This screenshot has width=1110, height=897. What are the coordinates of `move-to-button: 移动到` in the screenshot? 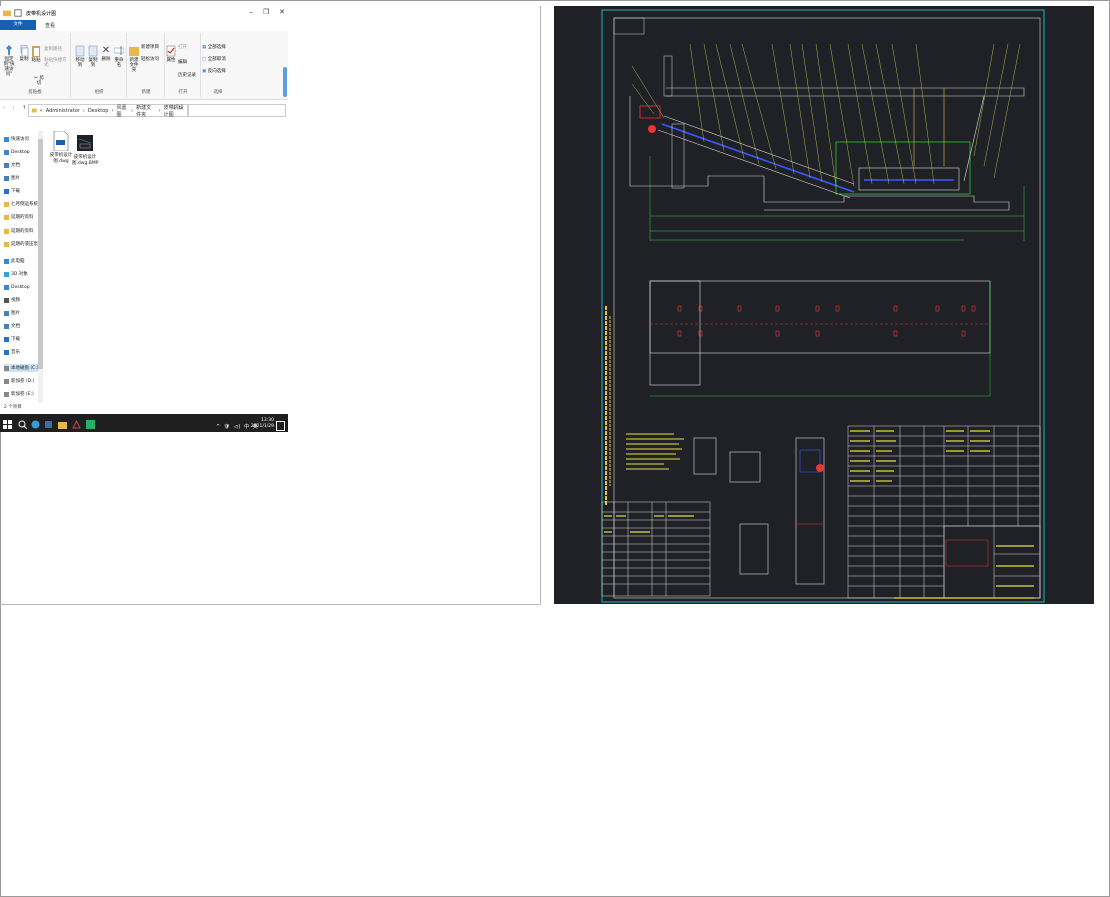 It's located at (80, 56).